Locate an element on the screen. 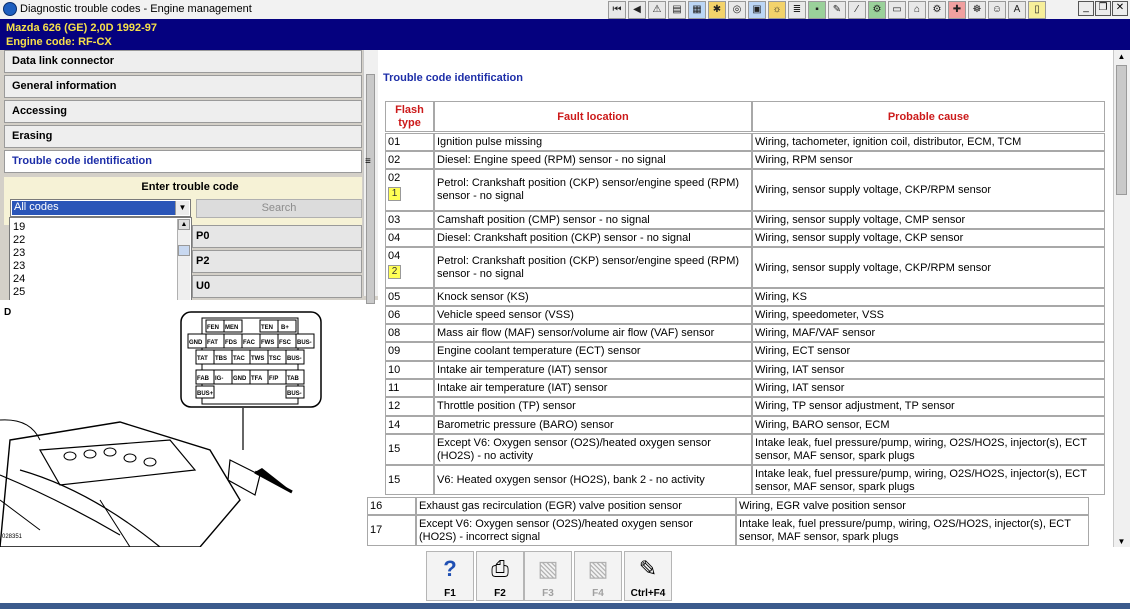 Image resolution: width=1130 pixels, height=609 pixels. search-button: Search is located at coordinates (279, 208).